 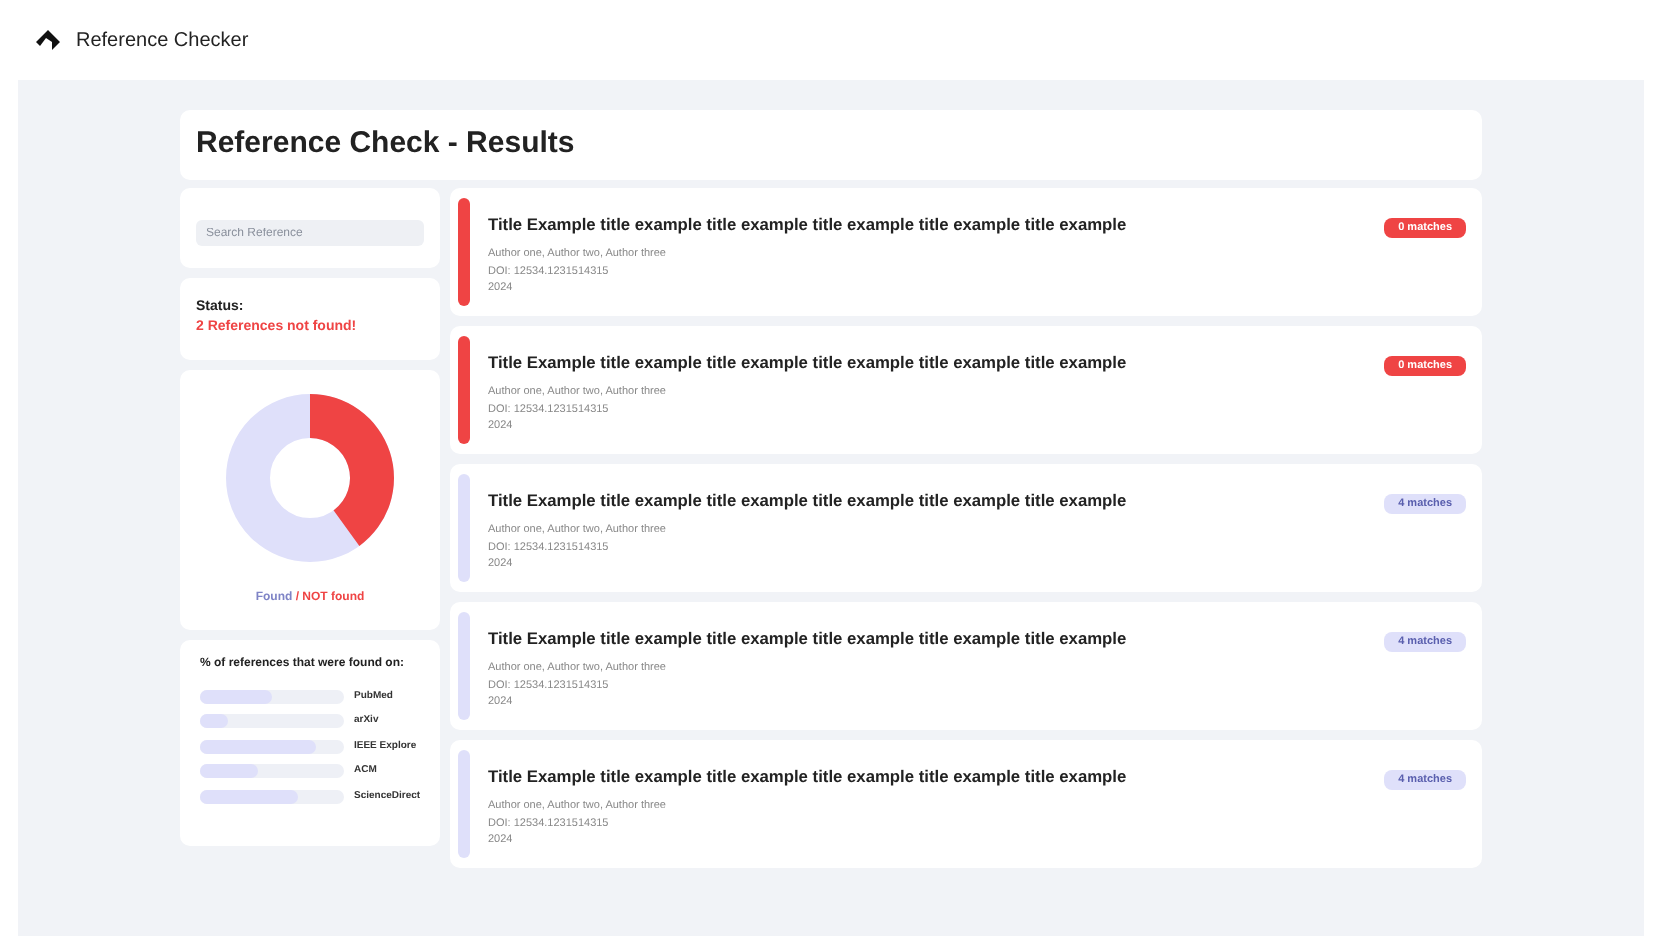 I want to click on logo-icon, so click(x=48, y=40).